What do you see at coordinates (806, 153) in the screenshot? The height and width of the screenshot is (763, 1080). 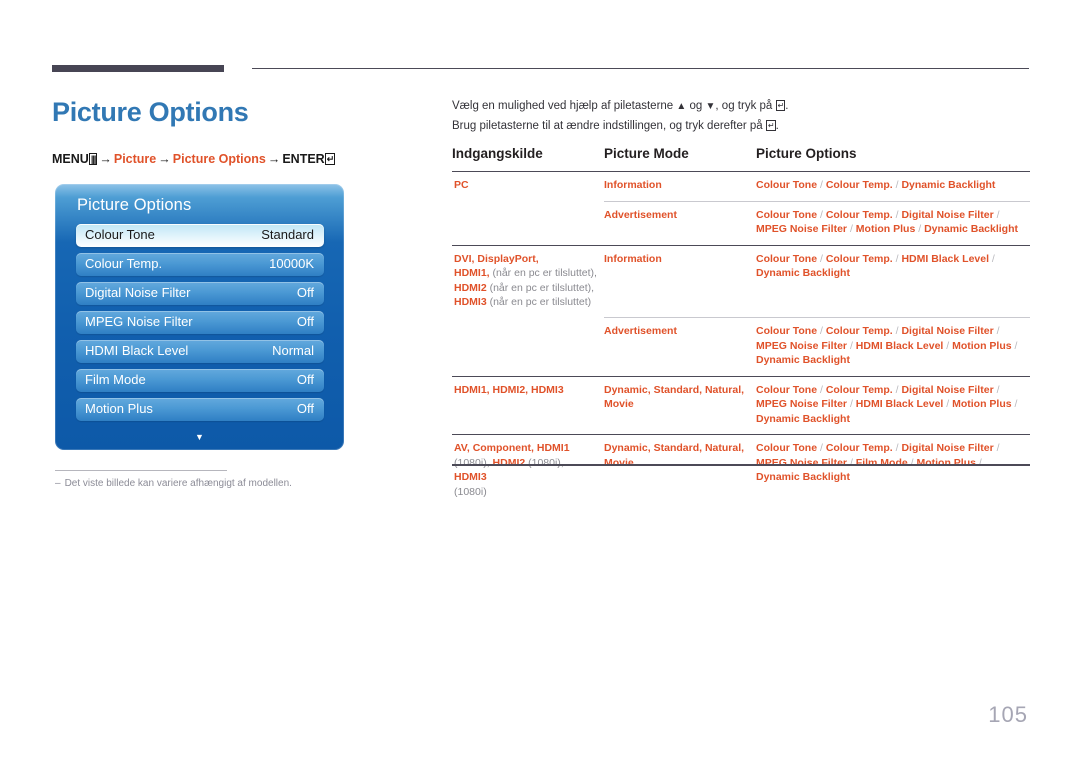 I see `column-header-picture-options: Picture Options` at bounding box center [806, 153].